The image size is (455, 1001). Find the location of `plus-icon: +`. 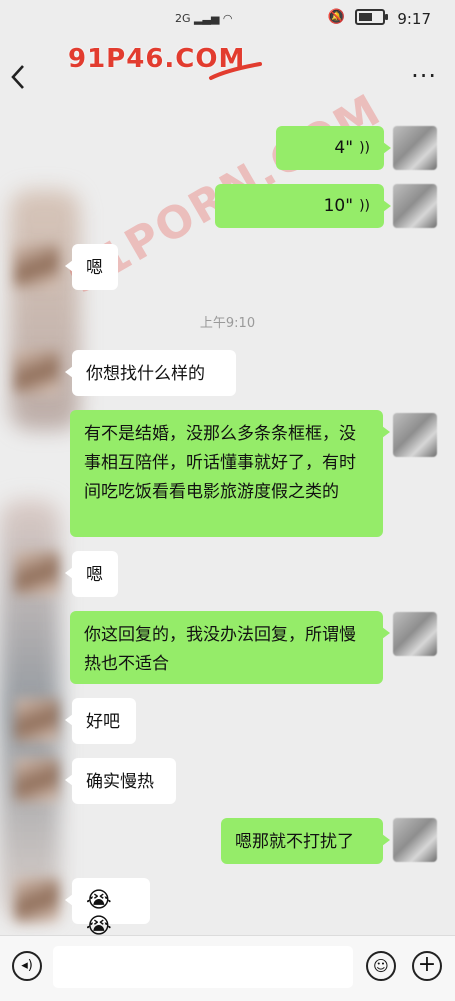

plus-icon: + is located at coordinates (427, 964).